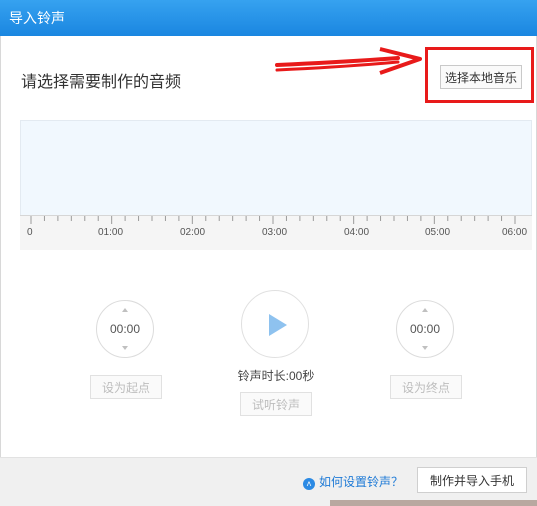 The width and height of the screenshot is (537, 506). What do you see at coordinates (37, 18) in the screenshot?
I see `window-title: 导入铃声` at bounding box center [37, 18].